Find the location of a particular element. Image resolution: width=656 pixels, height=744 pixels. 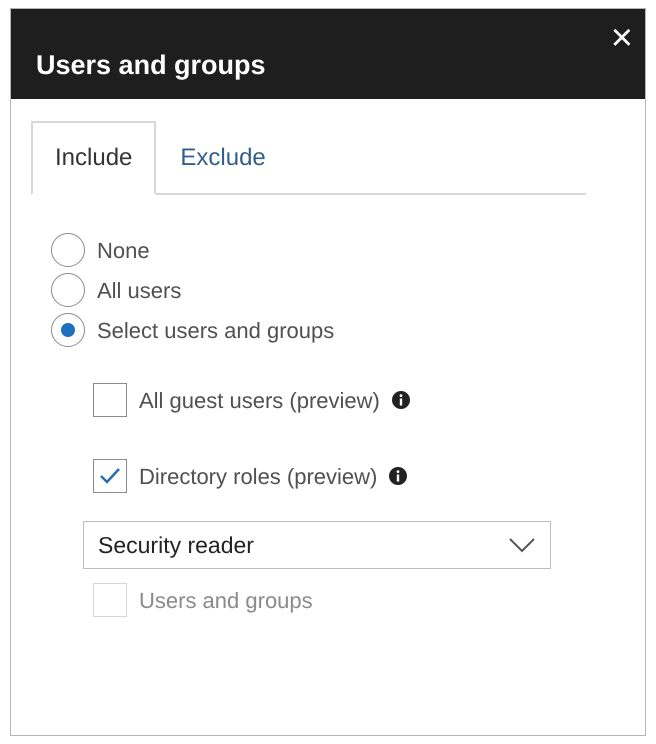

close-button: × is located at coordinates (621, 38).